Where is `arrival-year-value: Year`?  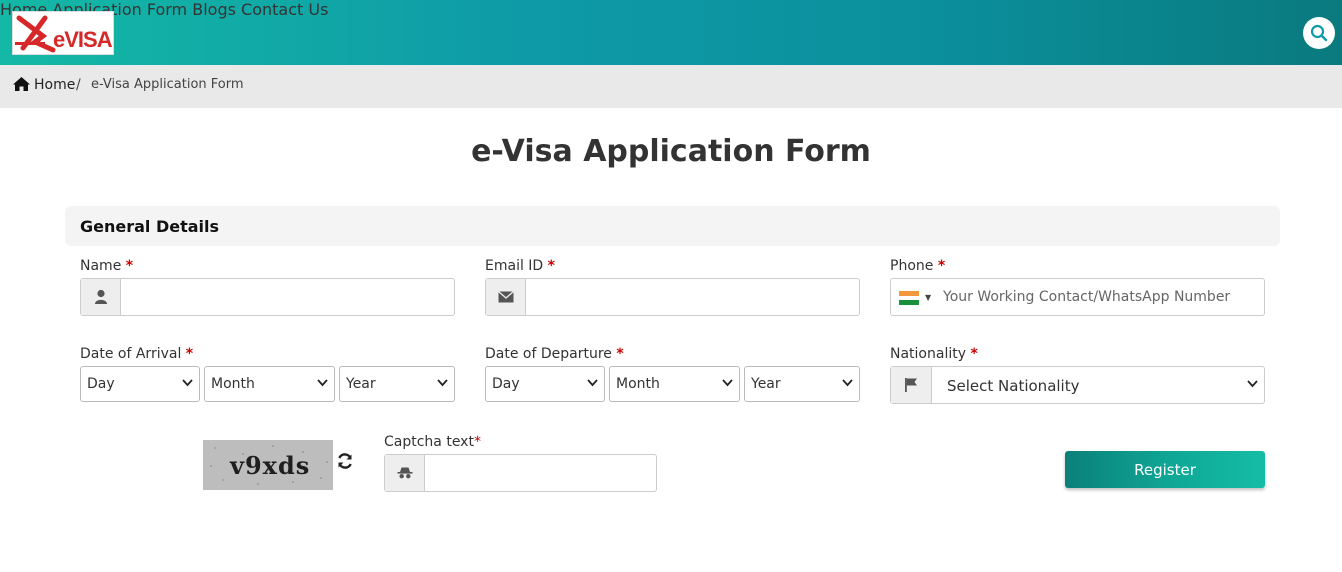 arrival-year-value: Year is located at coordinates (361, 384).